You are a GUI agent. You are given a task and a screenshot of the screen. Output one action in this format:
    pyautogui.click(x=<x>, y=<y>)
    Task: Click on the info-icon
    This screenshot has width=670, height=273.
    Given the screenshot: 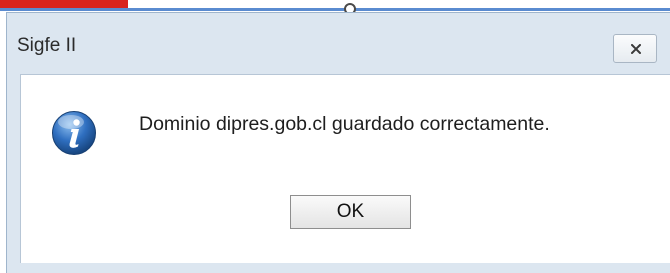 What is the action you would take?
    pyautogui.click(x=74, y=133)
    